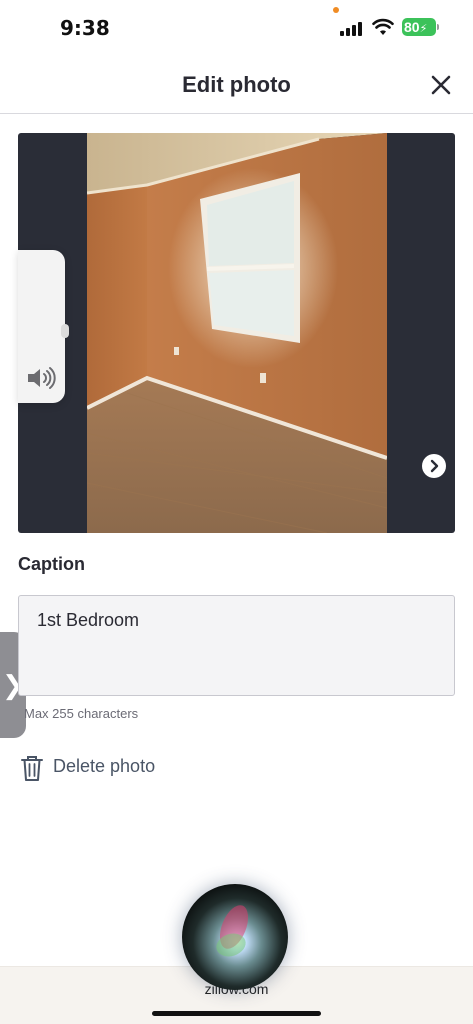 This screenshot has height=1024, width=473. What do you see at coordinates (42, 378) in the screenshot?
I see `speaker-volume-icon` at bounding box center [42, 378].